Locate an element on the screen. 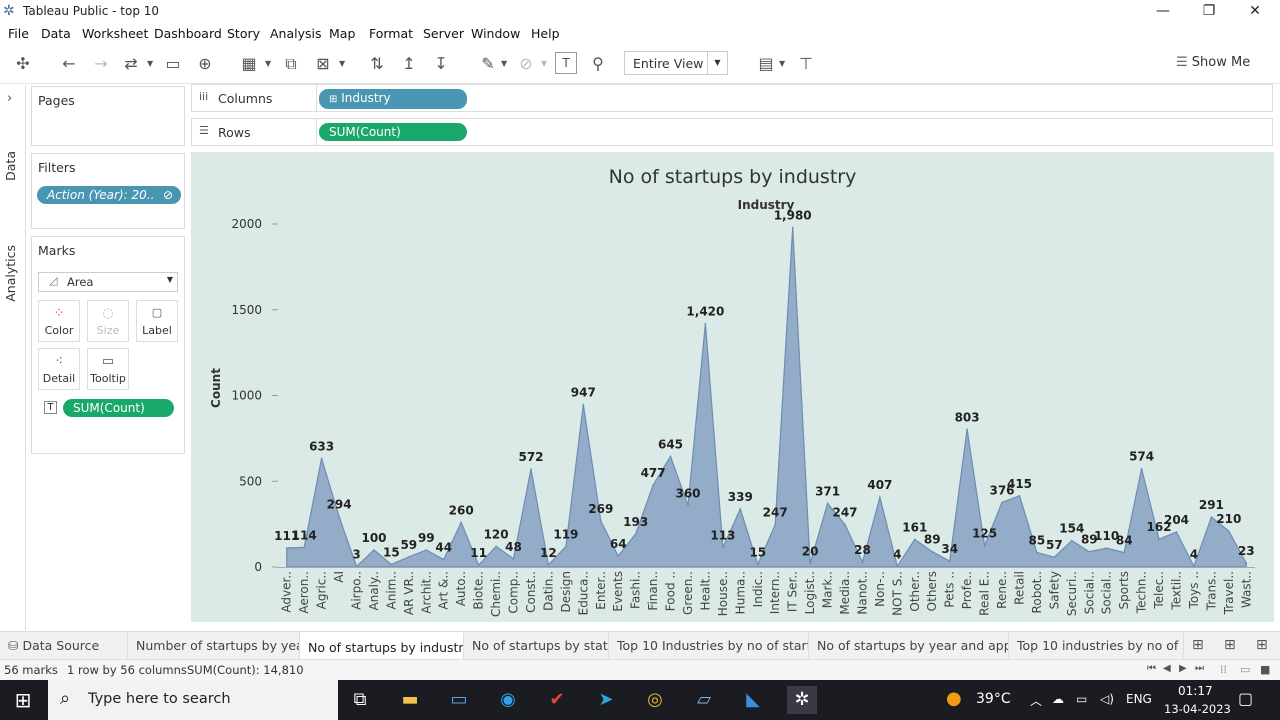 This screenshot has height=720, width=1280. first-sheet-icon: ⏮ is located at coordinates (1151, 668).